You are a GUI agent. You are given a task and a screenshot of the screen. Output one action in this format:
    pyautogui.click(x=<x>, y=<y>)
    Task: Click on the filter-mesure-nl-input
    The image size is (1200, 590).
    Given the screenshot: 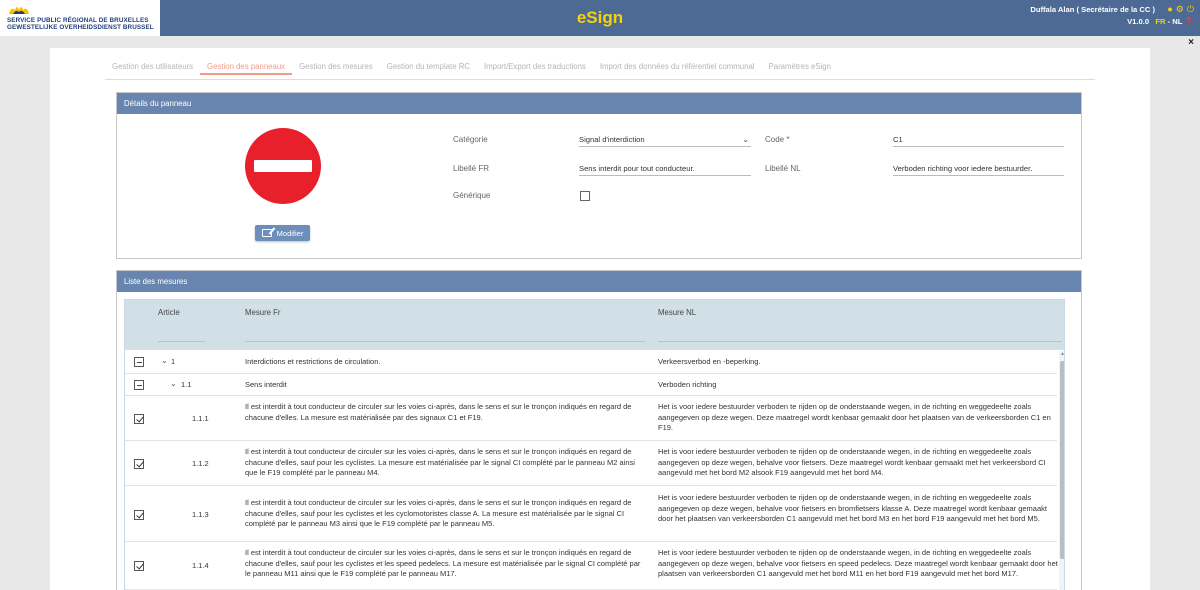 What is the action you would take?
    pyautogui.click(x=860, y=334)
    